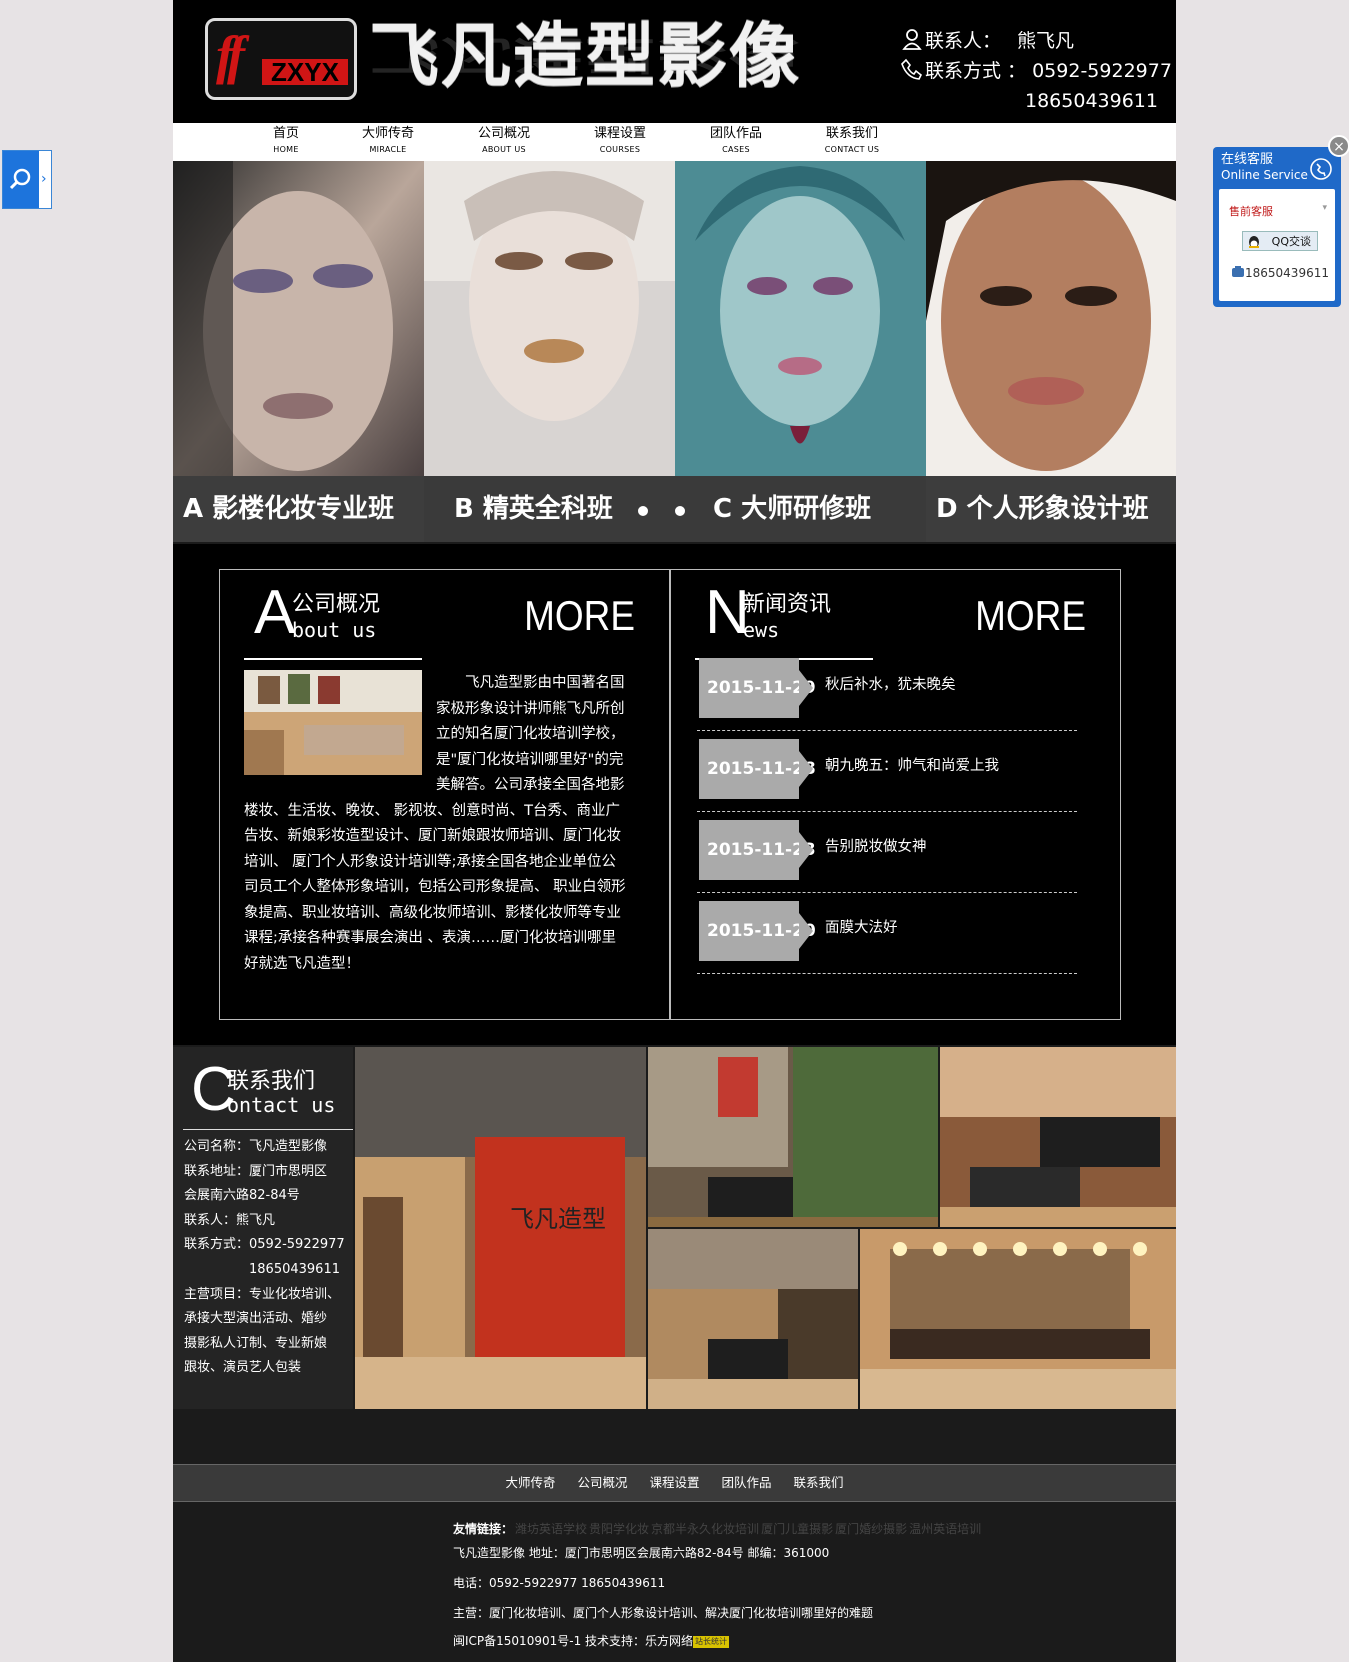 This screenshot has width=1349, height=1662. I want to click on about-more-link: MORE, so click(579, 616).